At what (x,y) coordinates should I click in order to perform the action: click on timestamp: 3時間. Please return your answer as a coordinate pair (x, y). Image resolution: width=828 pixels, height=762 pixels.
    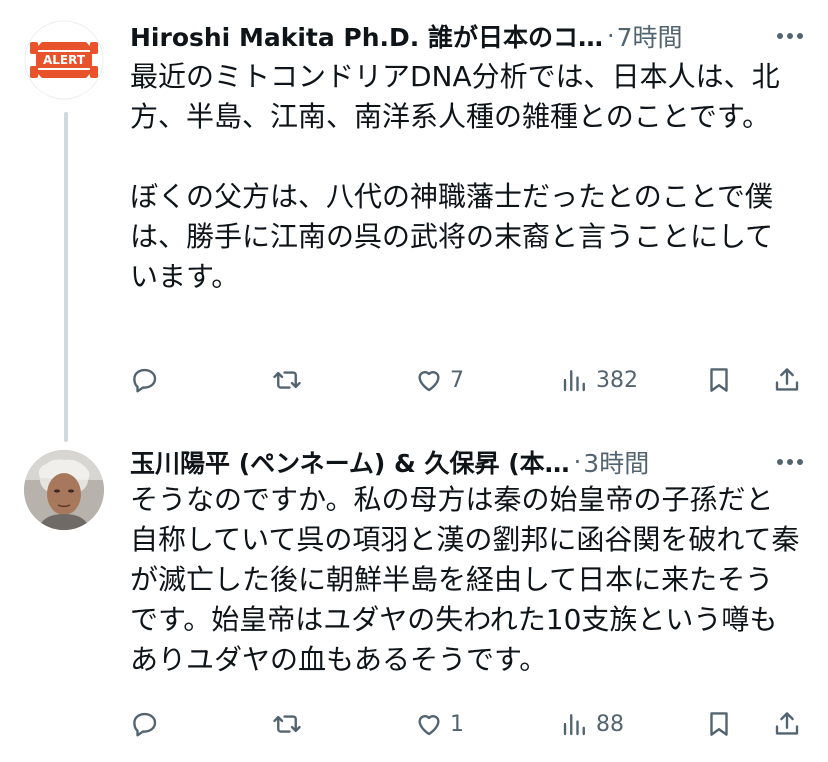
    Looking at the image, I should click on (616, 462).